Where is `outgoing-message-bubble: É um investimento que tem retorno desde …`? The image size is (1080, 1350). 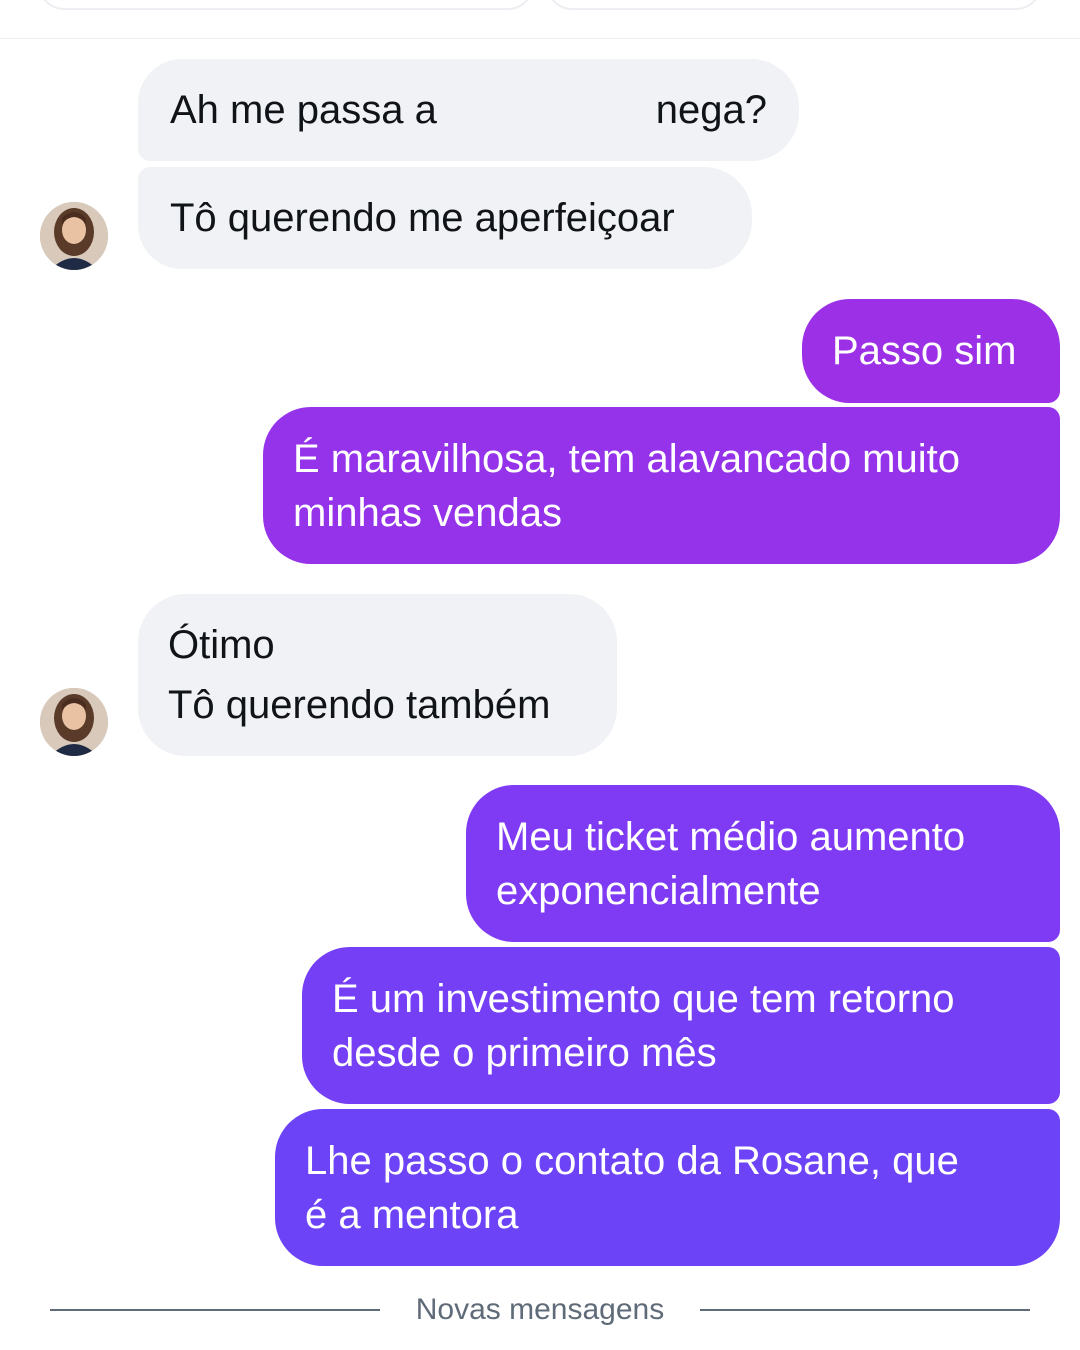
outgoing-message-bubble: É um investimento que tem retorno desde … is located at coordinates (681, 1025).